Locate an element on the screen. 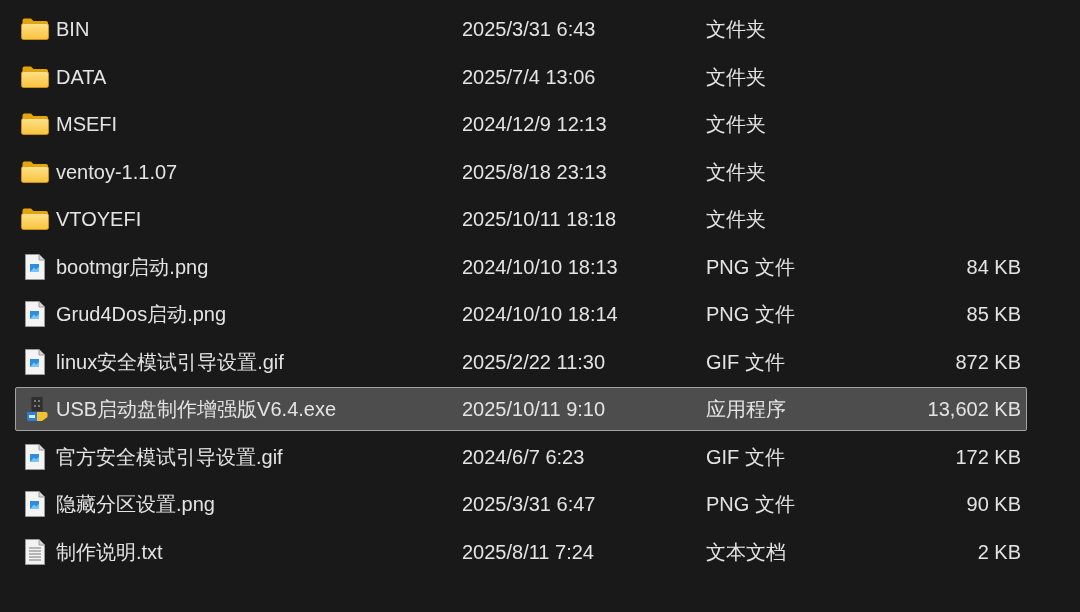 This screenshot has width=1080, height=612. file-row: VTOYEFI 2025/10/11 18:18 文件夹 is located at coordinates (521, 219).